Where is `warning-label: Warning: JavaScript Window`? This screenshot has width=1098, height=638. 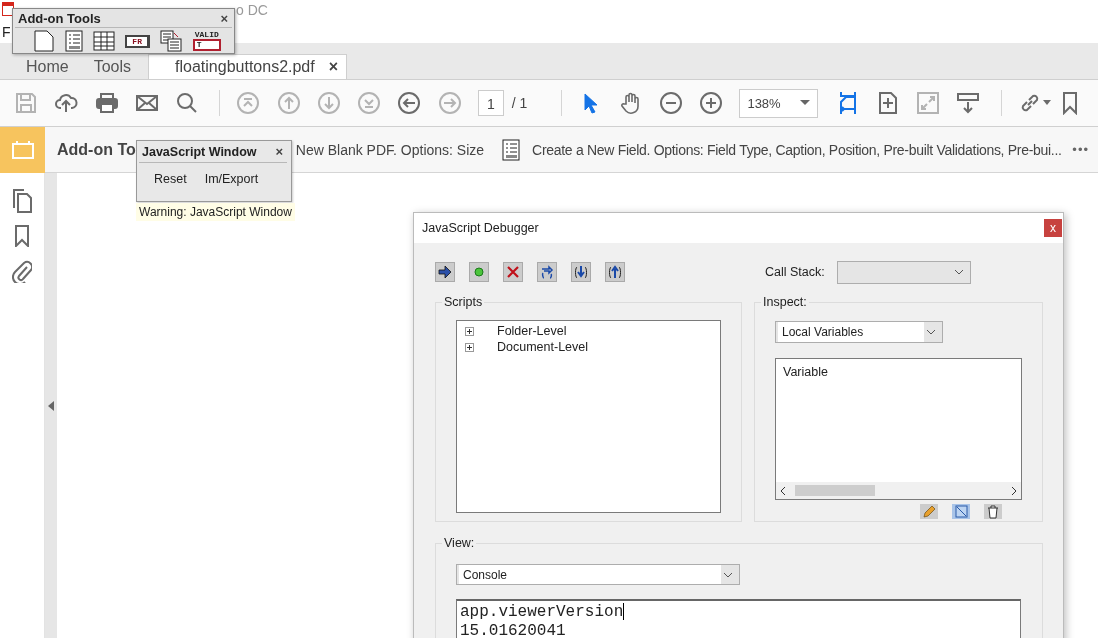 warning-label: Warning: JavaScript Window is located at coordinates (215, 212).